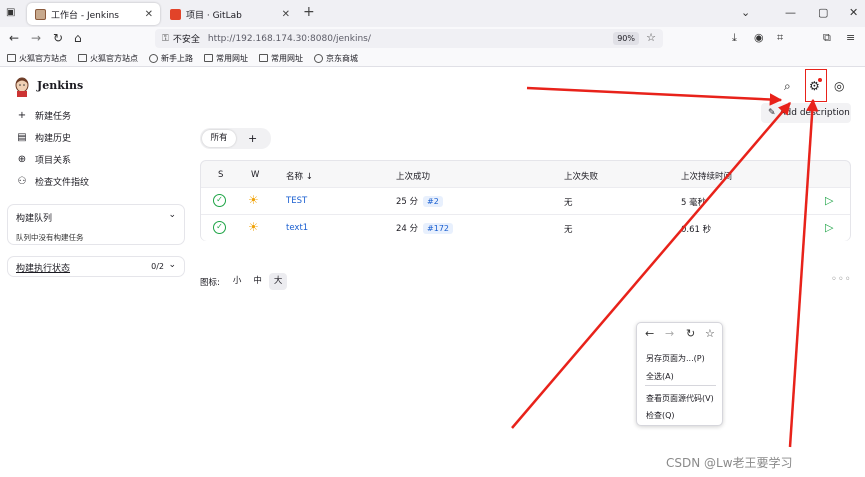  I want to click on context-view-source: 查看页面源代码(V), so click(680, 398).